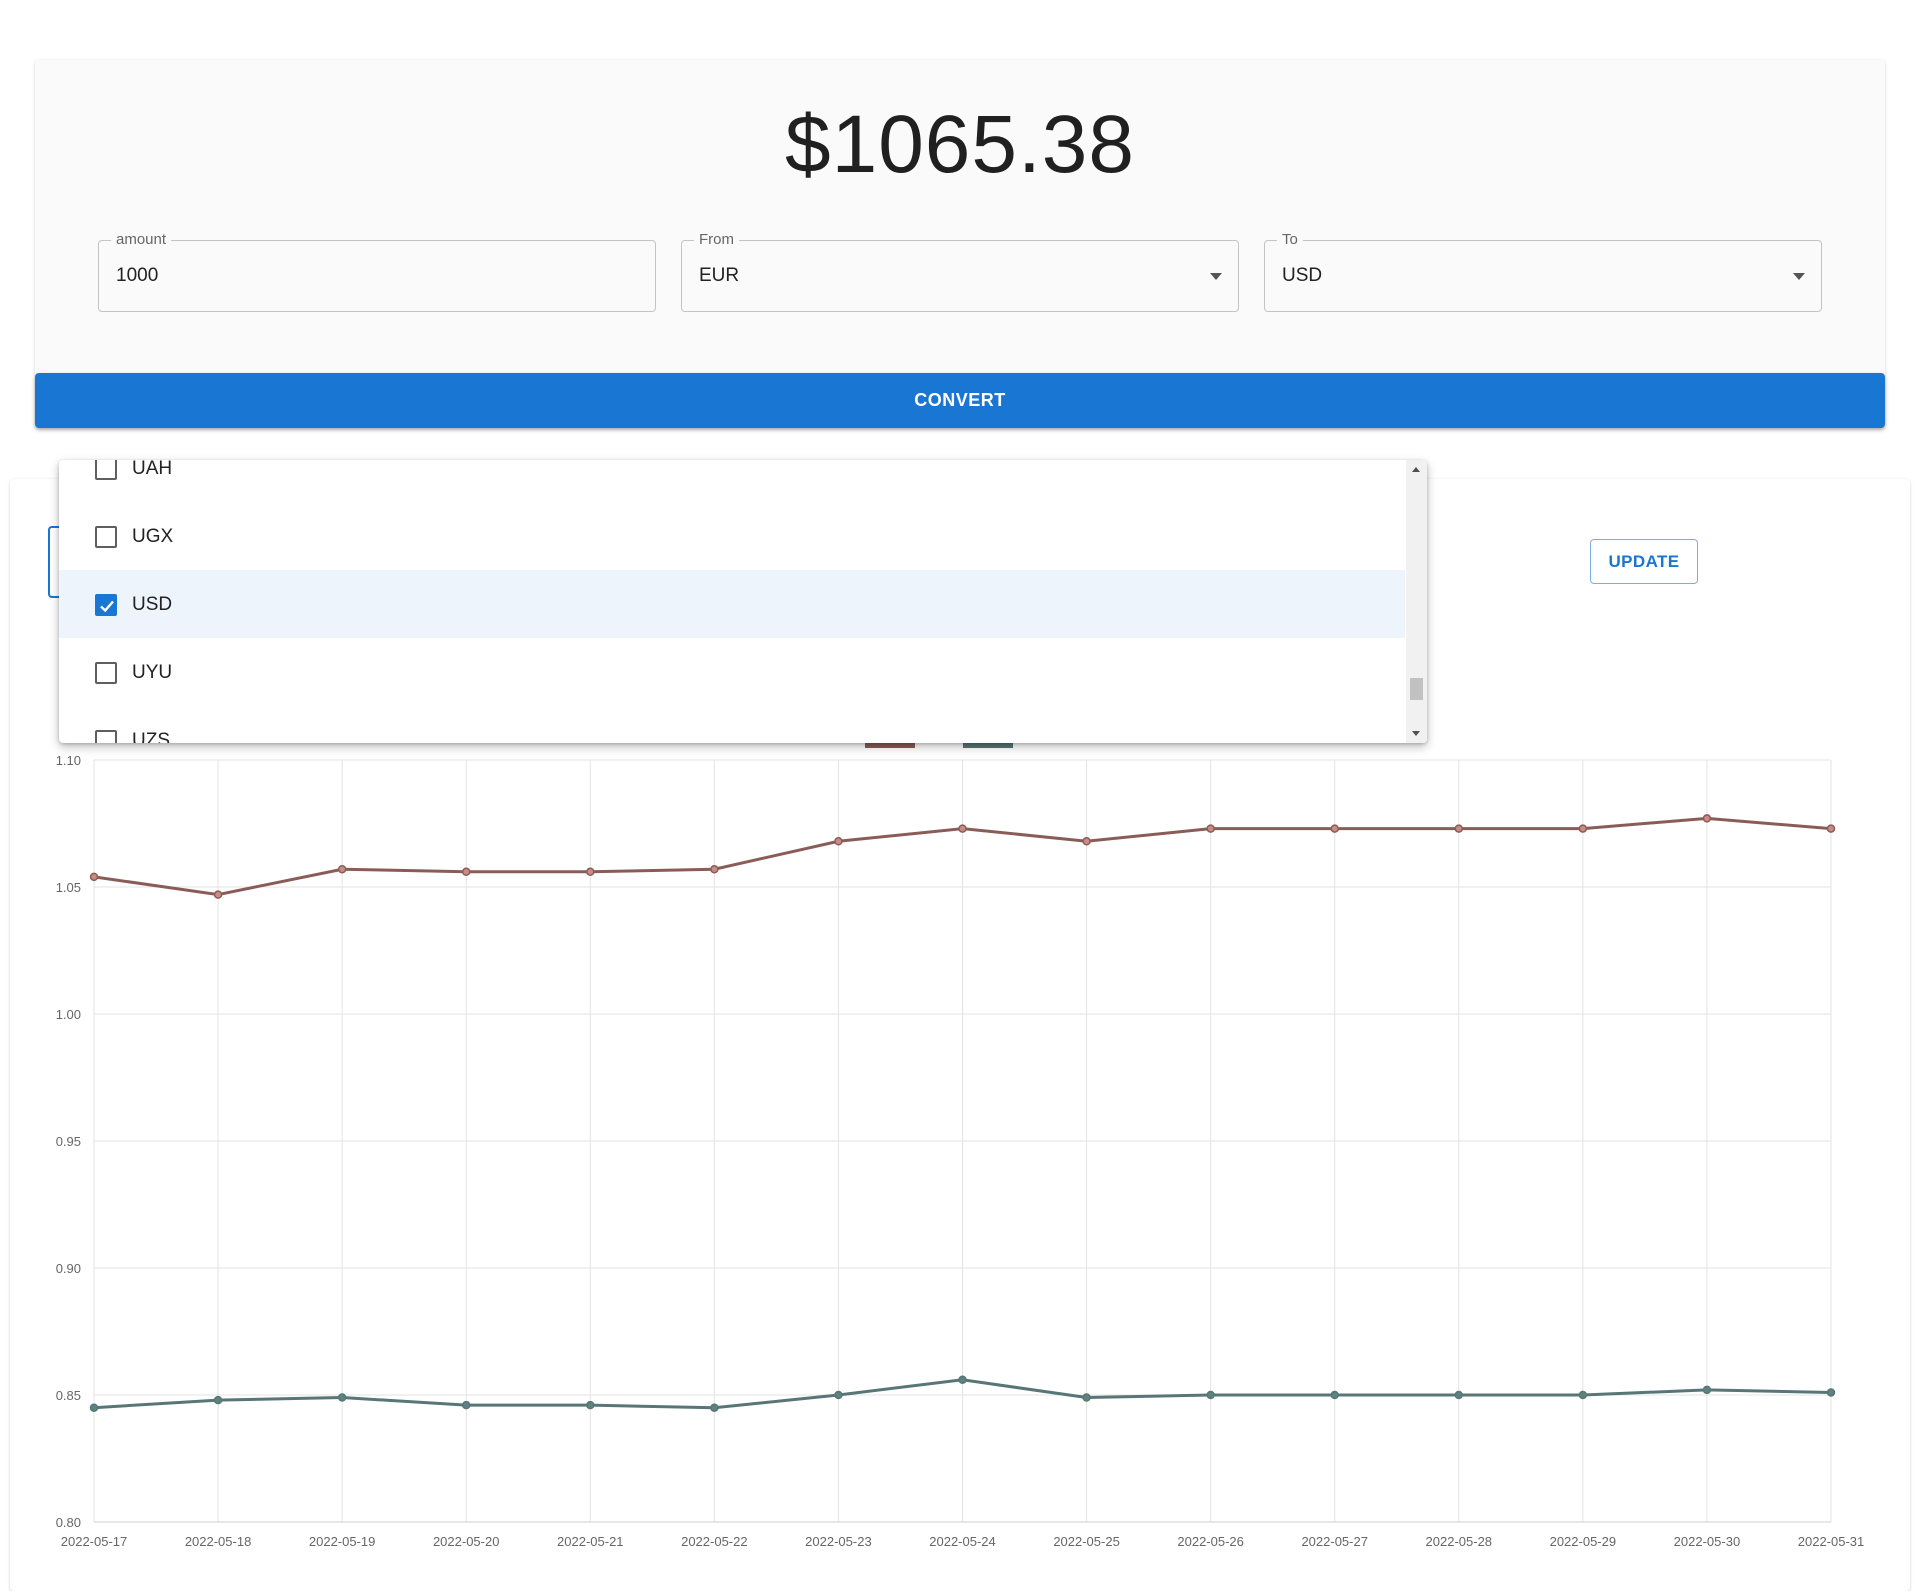 This screenshot has width=1920, height=1591. I want to click on y-tick-label: 0.85, so click(68, 1395).